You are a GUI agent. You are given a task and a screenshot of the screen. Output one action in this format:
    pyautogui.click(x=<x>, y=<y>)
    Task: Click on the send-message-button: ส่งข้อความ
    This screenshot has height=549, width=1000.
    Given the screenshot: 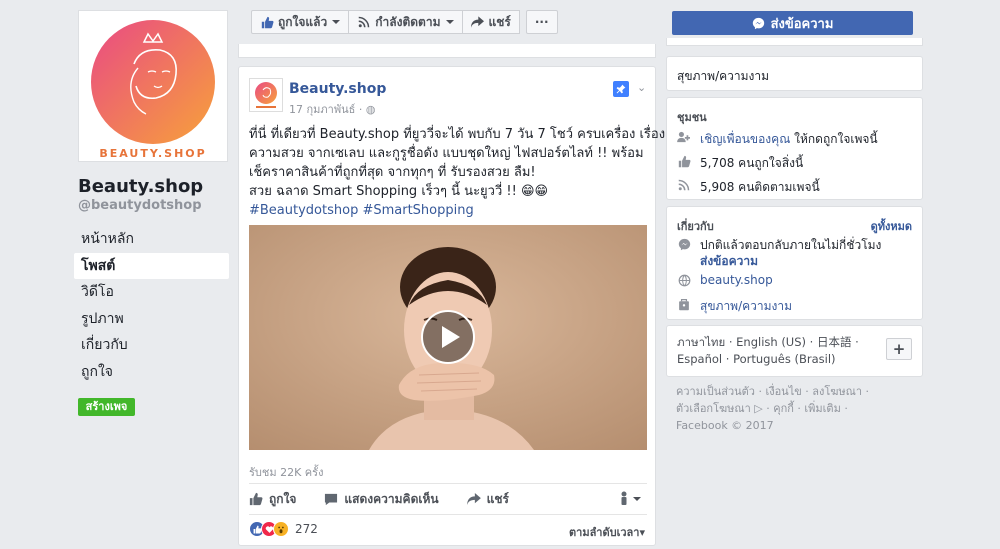 What is the action you would take?
    pyautogui.click(x=792, y=23)
    